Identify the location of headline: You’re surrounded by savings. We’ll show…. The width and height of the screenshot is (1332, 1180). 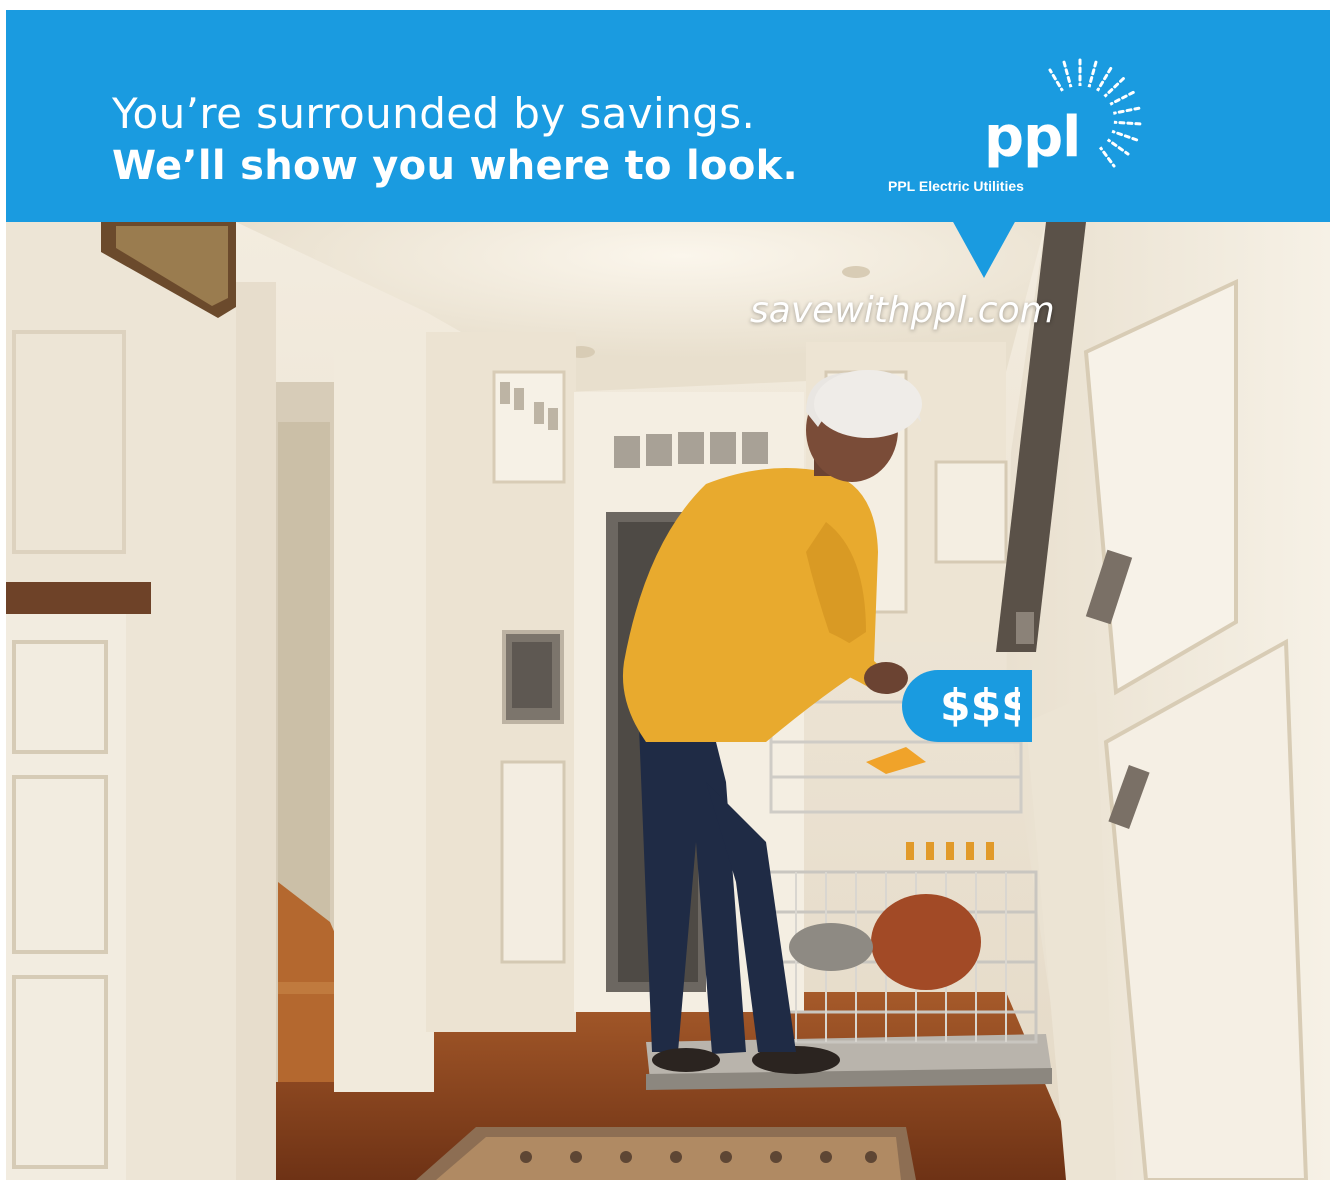
(455, 140).